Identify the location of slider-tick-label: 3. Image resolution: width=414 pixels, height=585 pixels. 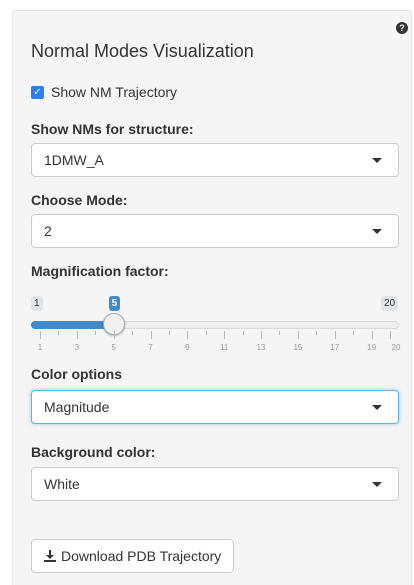
(77, 347).